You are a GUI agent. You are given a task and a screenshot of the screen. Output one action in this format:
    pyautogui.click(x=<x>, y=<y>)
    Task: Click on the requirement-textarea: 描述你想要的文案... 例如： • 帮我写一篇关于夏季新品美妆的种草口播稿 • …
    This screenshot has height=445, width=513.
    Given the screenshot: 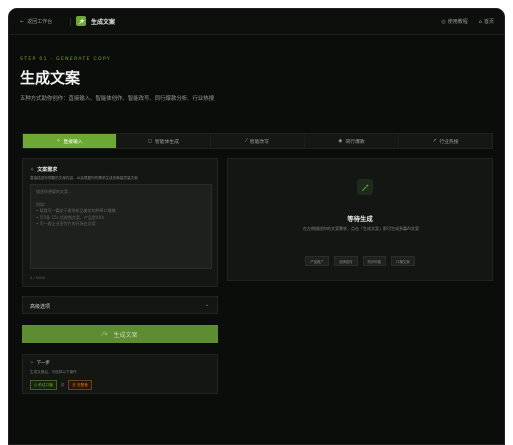 What is the action you would take?
    pyautogui.click(x=121, y=226)
    